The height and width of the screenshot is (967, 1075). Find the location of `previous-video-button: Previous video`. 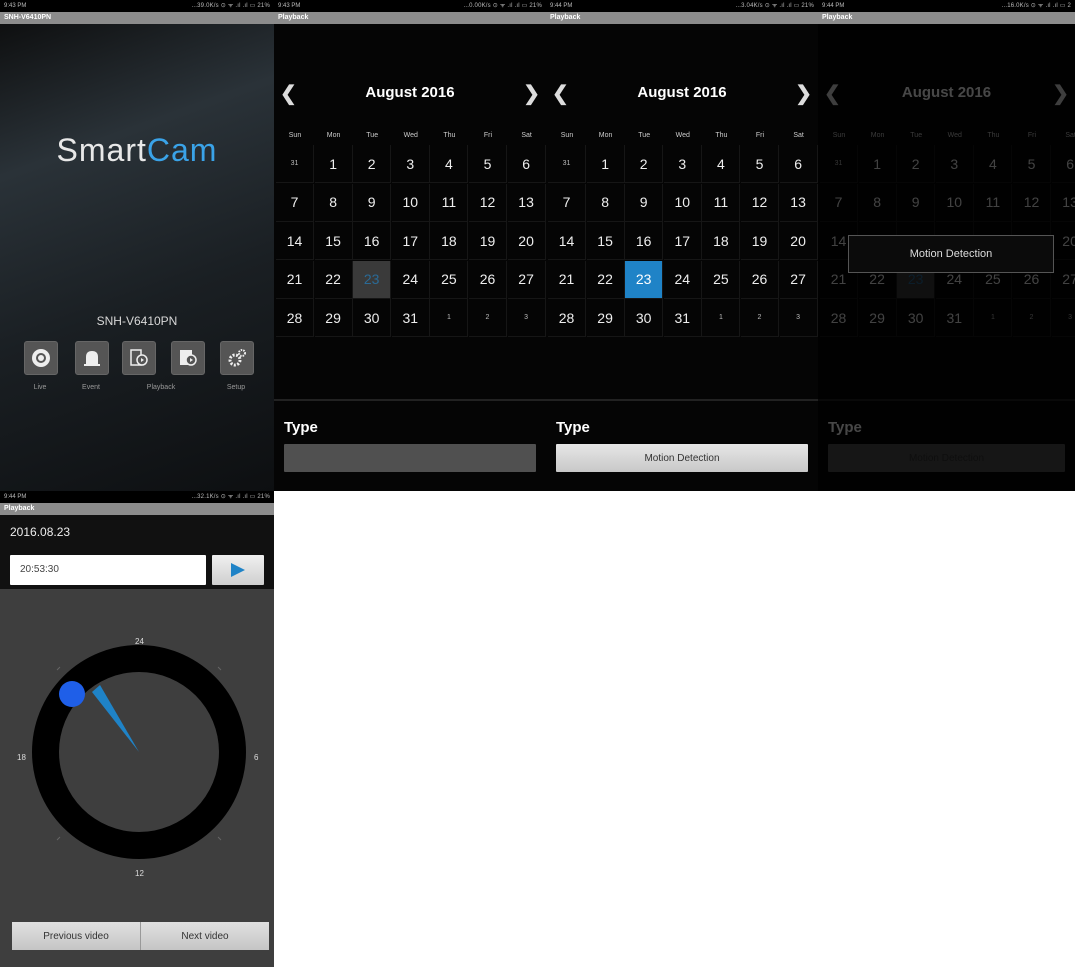

previous-video-button: Previous video is located at coordinates (76, 936).